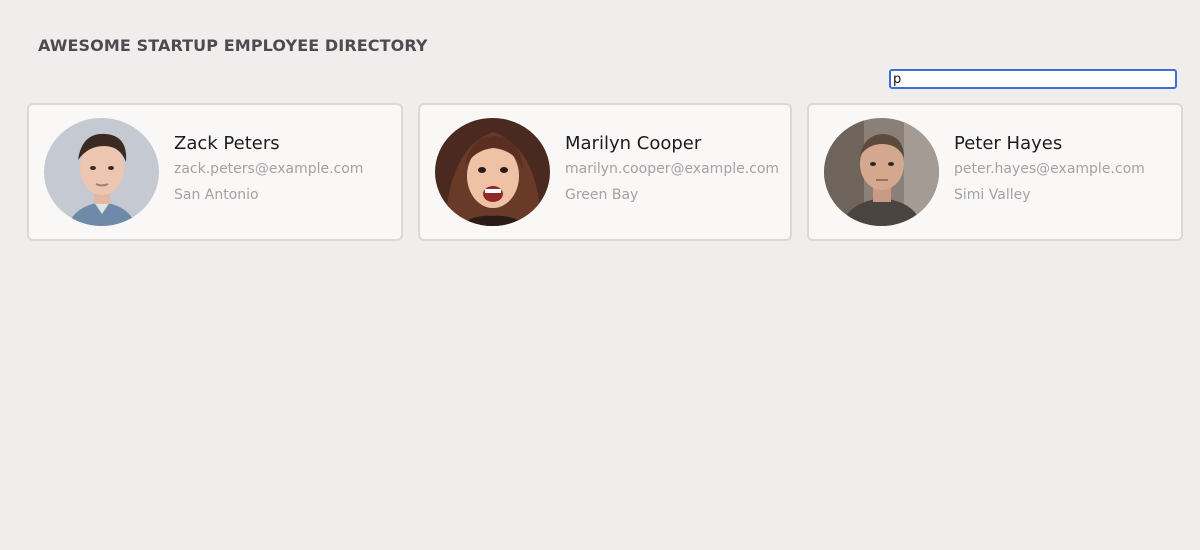 The width and height of the screenshot is (1200, 550). I want to click on employee-email: zack.peters@example.com, so click(269, 169).